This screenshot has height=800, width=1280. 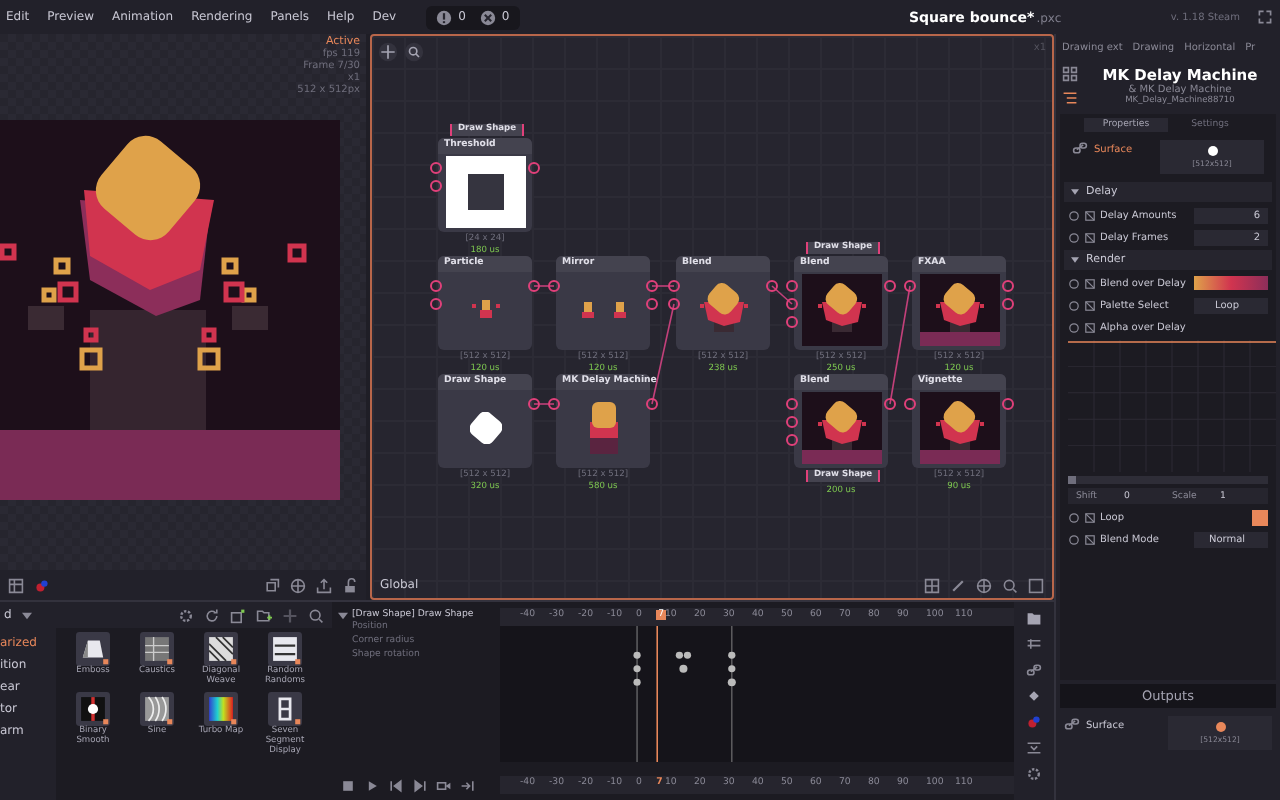 I want to click on unlock-icon, so click(x=350, y=585).